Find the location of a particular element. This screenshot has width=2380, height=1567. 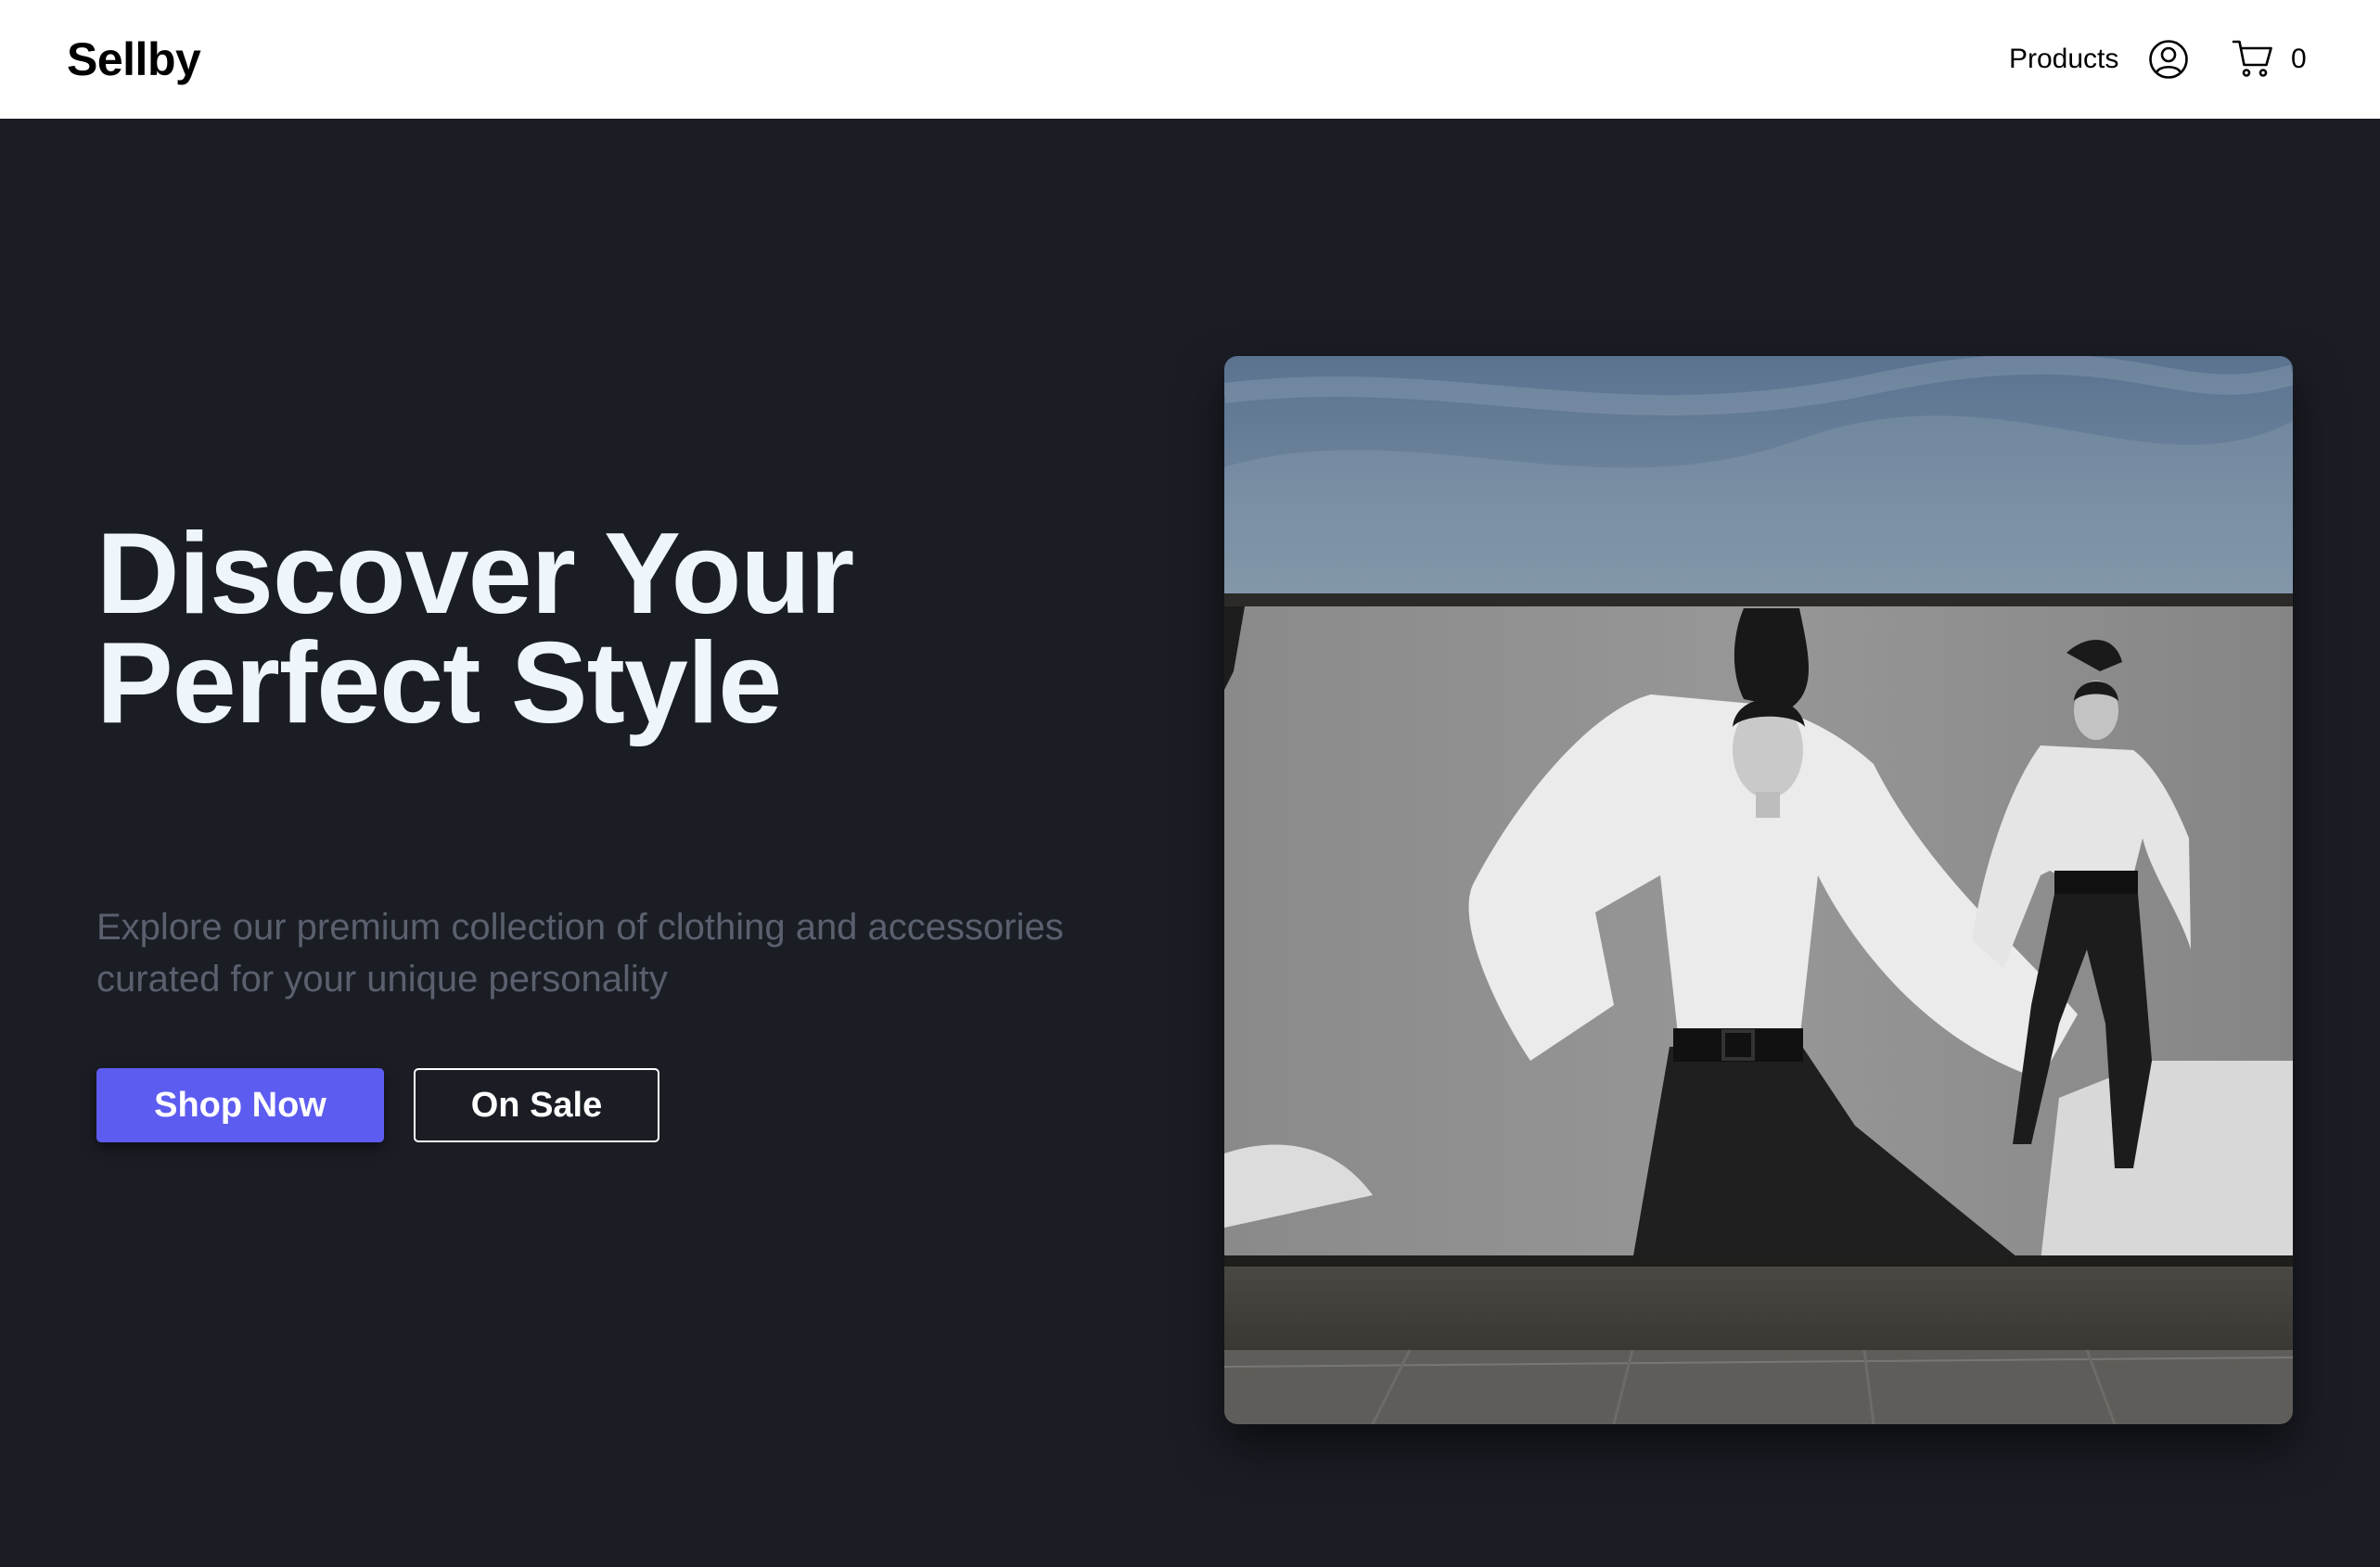

shop-now-button: Shop Now is located at coordinates (240, 1105).